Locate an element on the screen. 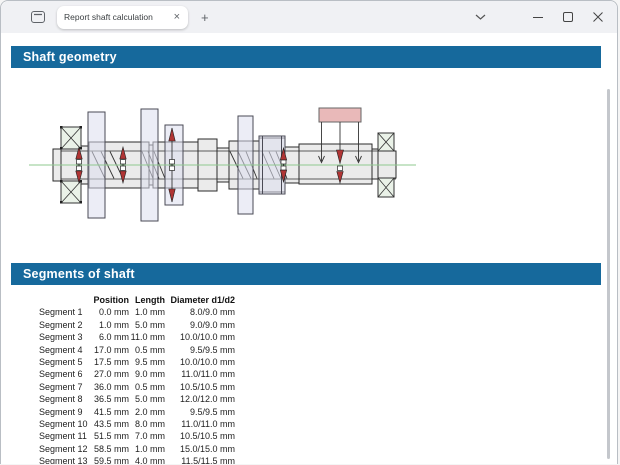 The width and height of the screenshot is (620, 465). segment-name: Segment 1 is located at coordinates (61, 312).